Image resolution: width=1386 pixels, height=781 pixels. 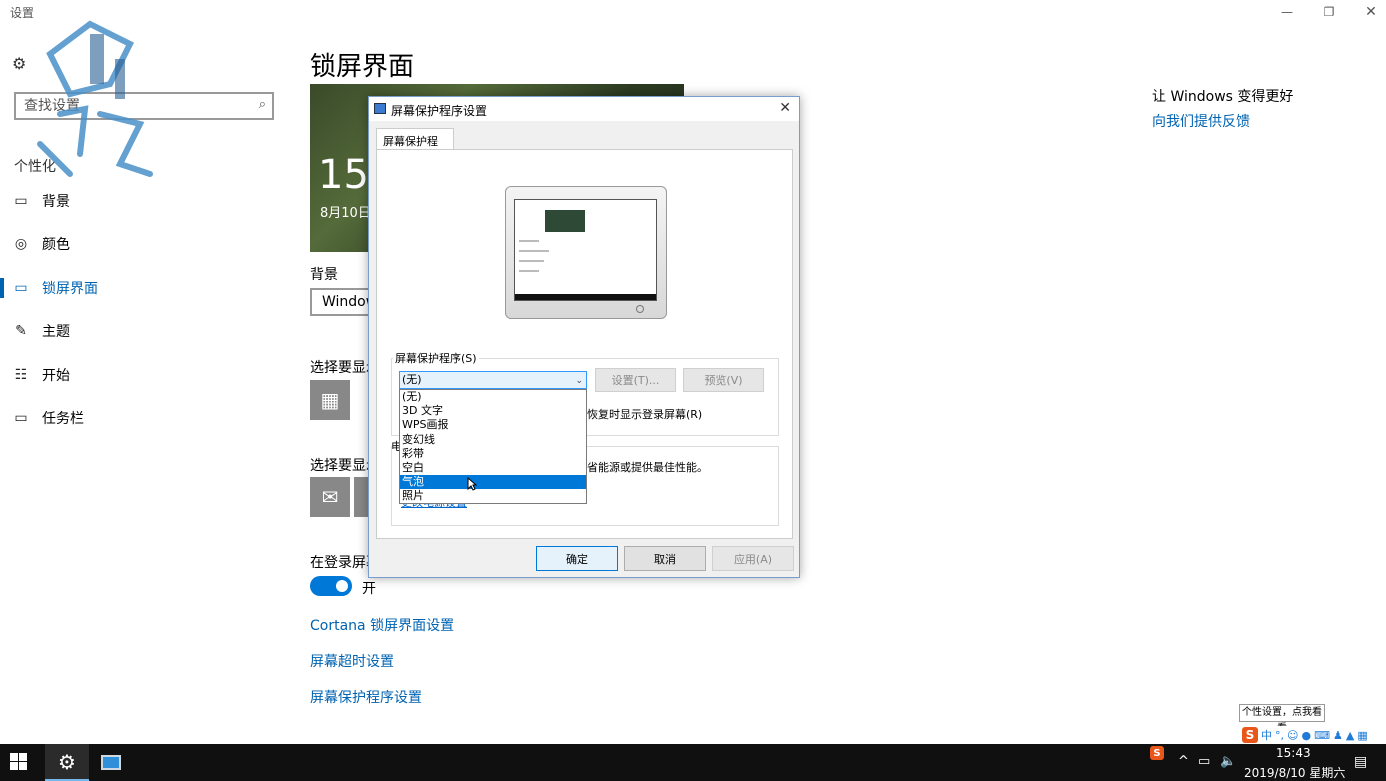 What do you see at coordinates (56, 202) in the screenshot?
I see `sidebar-item-label: 背景` at bounding box center [56, 202].